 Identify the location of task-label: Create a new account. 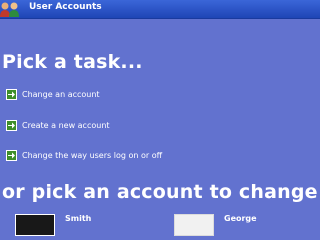
(66, 125).